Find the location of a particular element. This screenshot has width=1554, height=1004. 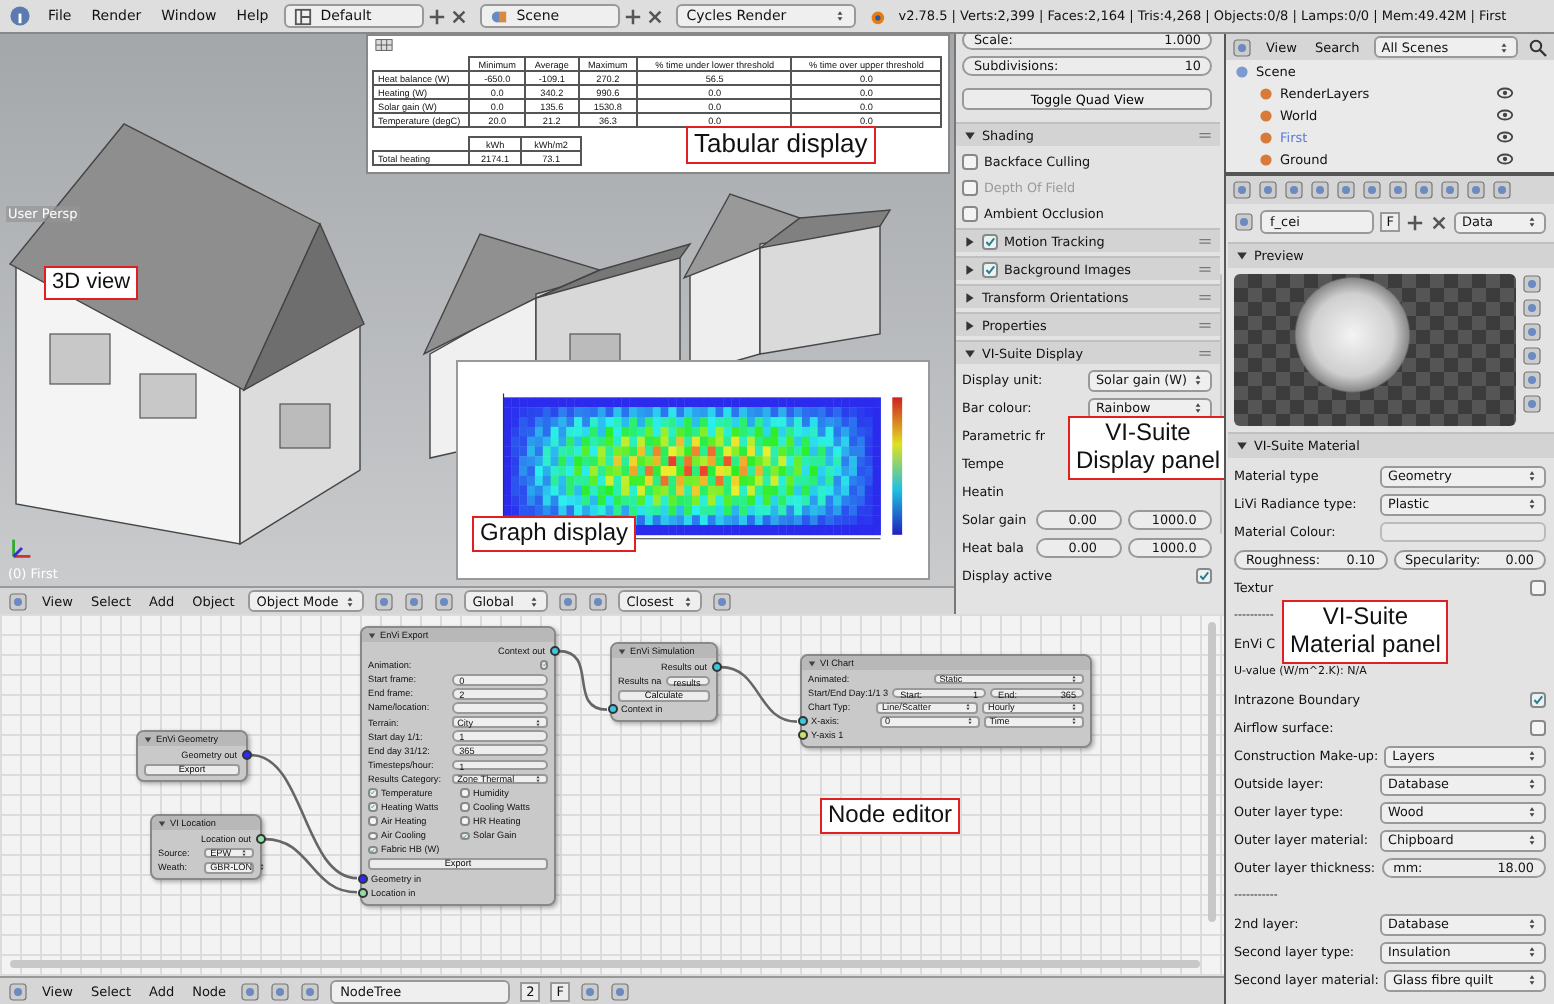

annotation-label: VI-Suite Display panel is located at coordinates (1146, 448).